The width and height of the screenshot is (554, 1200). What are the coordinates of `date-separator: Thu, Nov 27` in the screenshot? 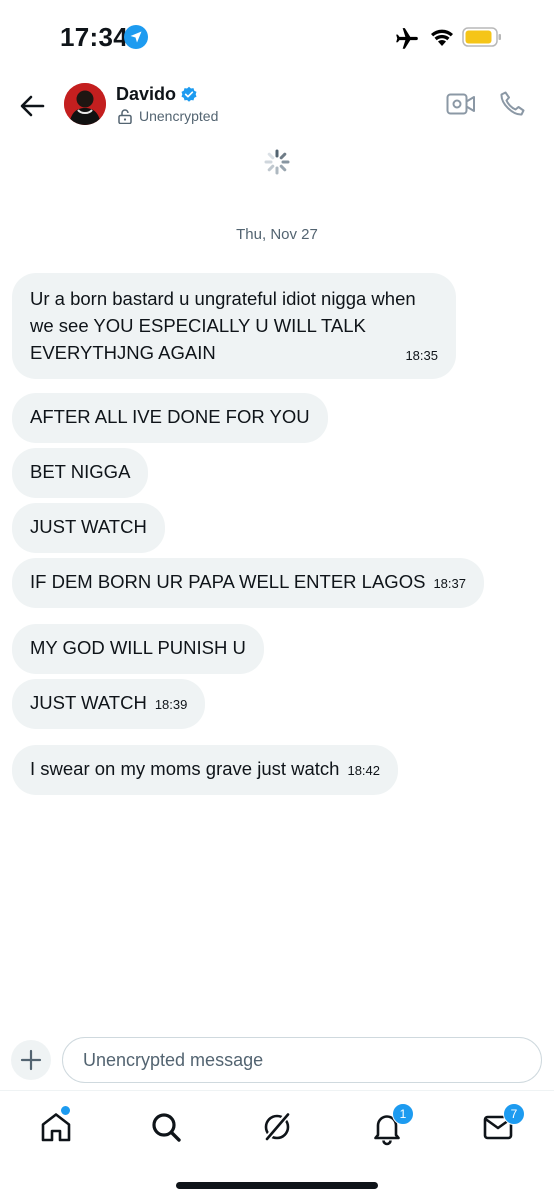 It's located at (277, 234).